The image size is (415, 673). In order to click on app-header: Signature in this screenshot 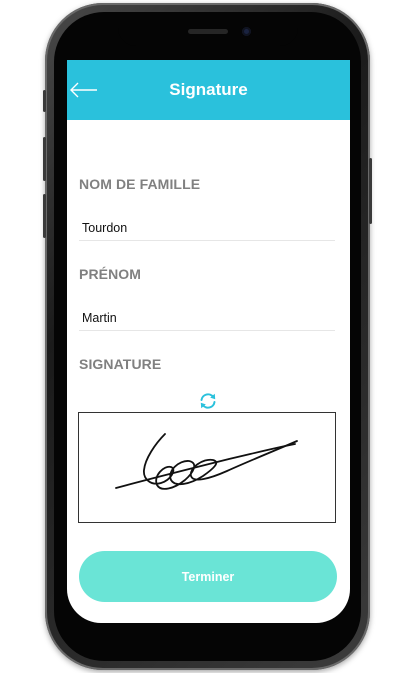, I will do `click(208, 90)`.